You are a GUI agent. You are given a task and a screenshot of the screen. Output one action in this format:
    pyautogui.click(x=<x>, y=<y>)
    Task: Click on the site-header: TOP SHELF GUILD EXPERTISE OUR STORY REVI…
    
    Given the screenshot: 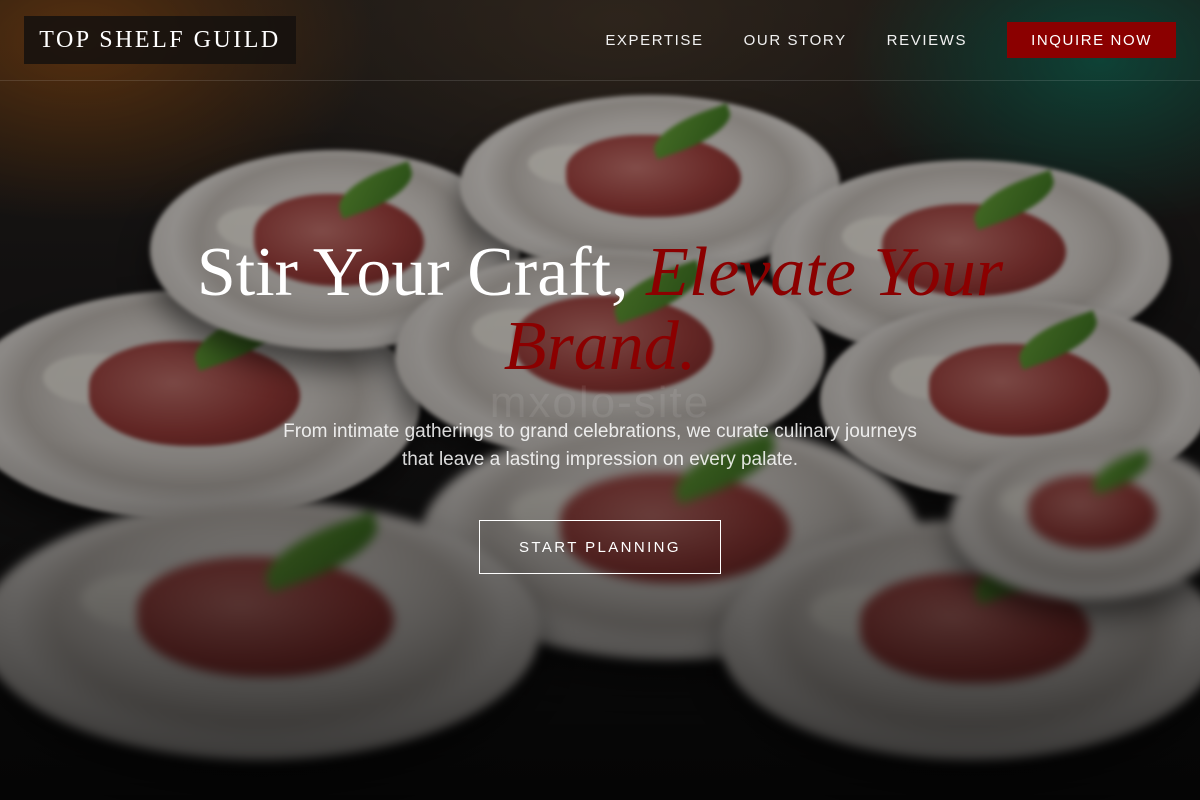 What is the action you would take?
    pyautogui.click(x=600, y=40)
    